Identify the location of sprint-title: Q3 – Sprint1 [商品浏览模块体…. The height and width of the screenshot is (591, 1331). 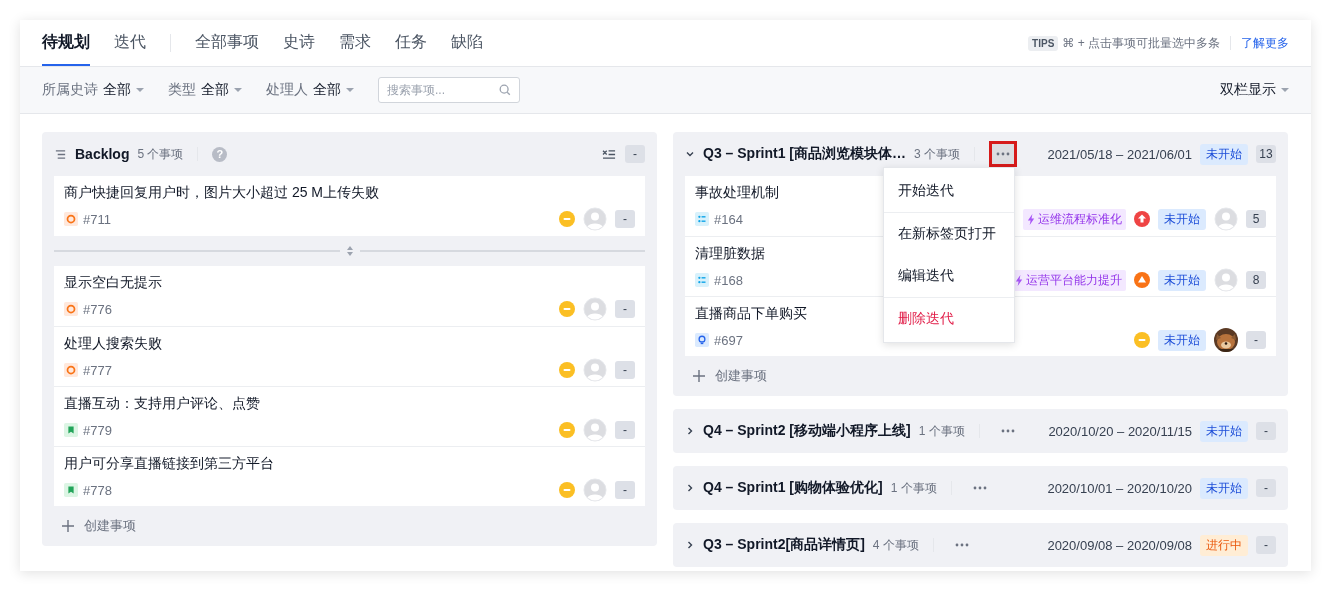
(805, 154).